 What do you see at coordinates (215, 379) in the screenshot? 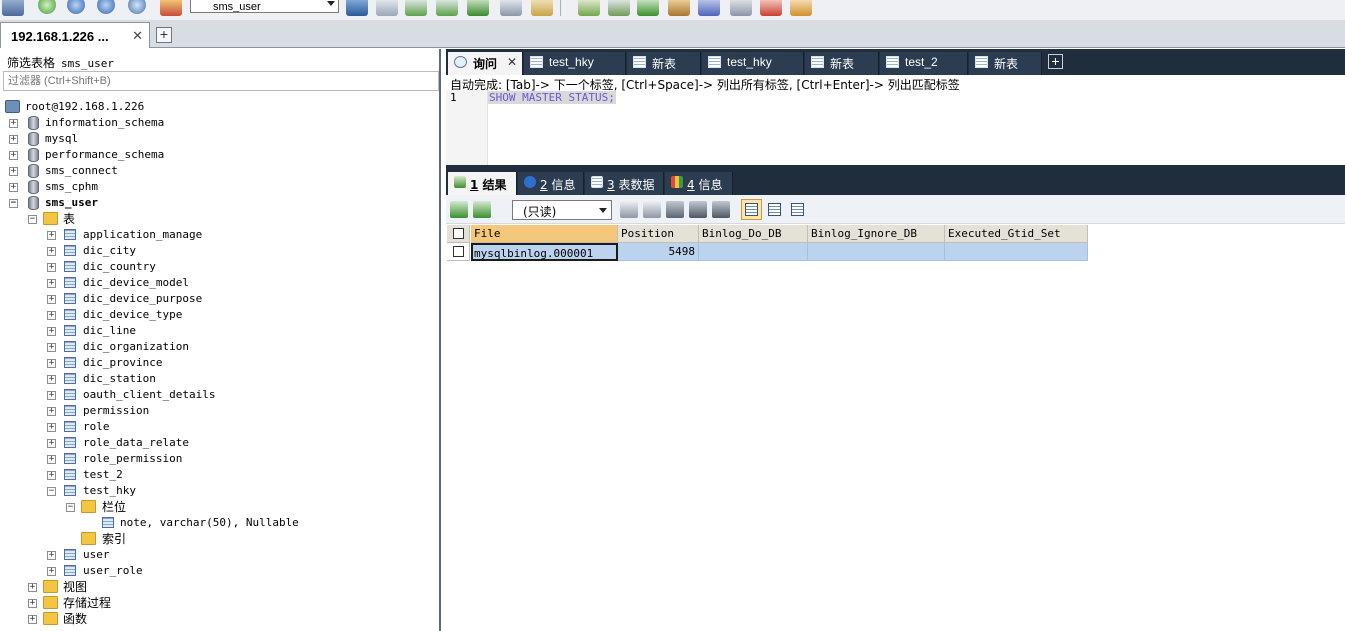
I see `tree-table-item: + dic_station` at bounding box center [215, 379].